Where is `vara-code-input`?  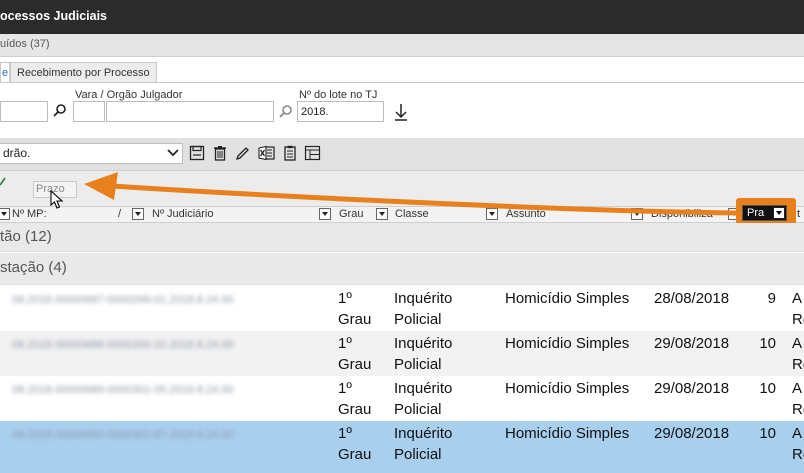
vara-code-input is located at coordinates (89, 111).